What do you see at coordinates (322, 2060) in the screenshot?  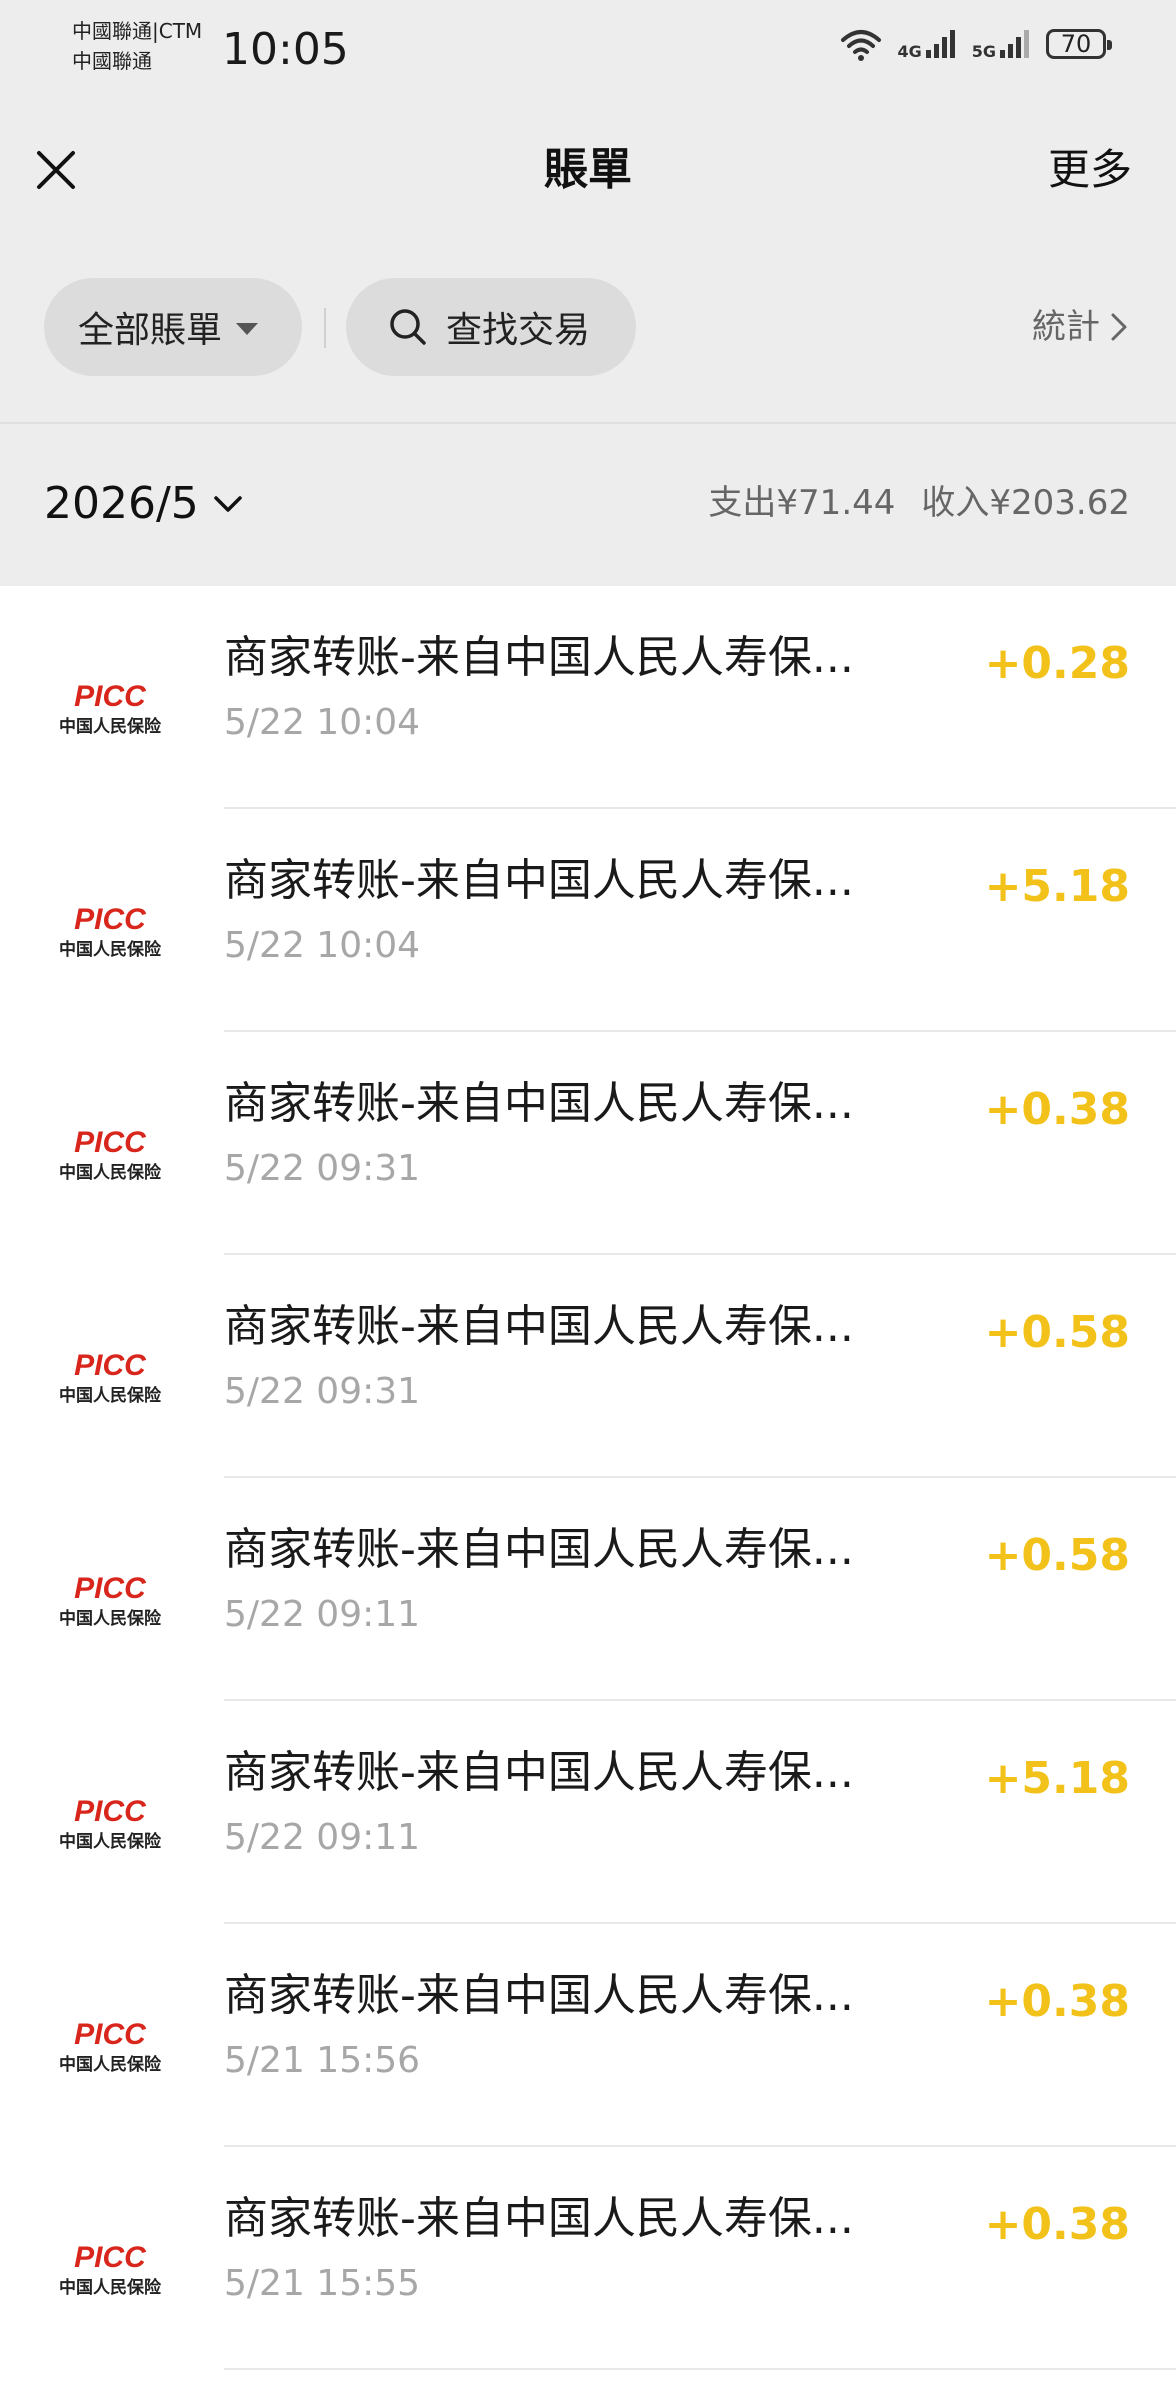 I see `transaction-time: 5/21 15:56` at bounding box center [322, 2060].